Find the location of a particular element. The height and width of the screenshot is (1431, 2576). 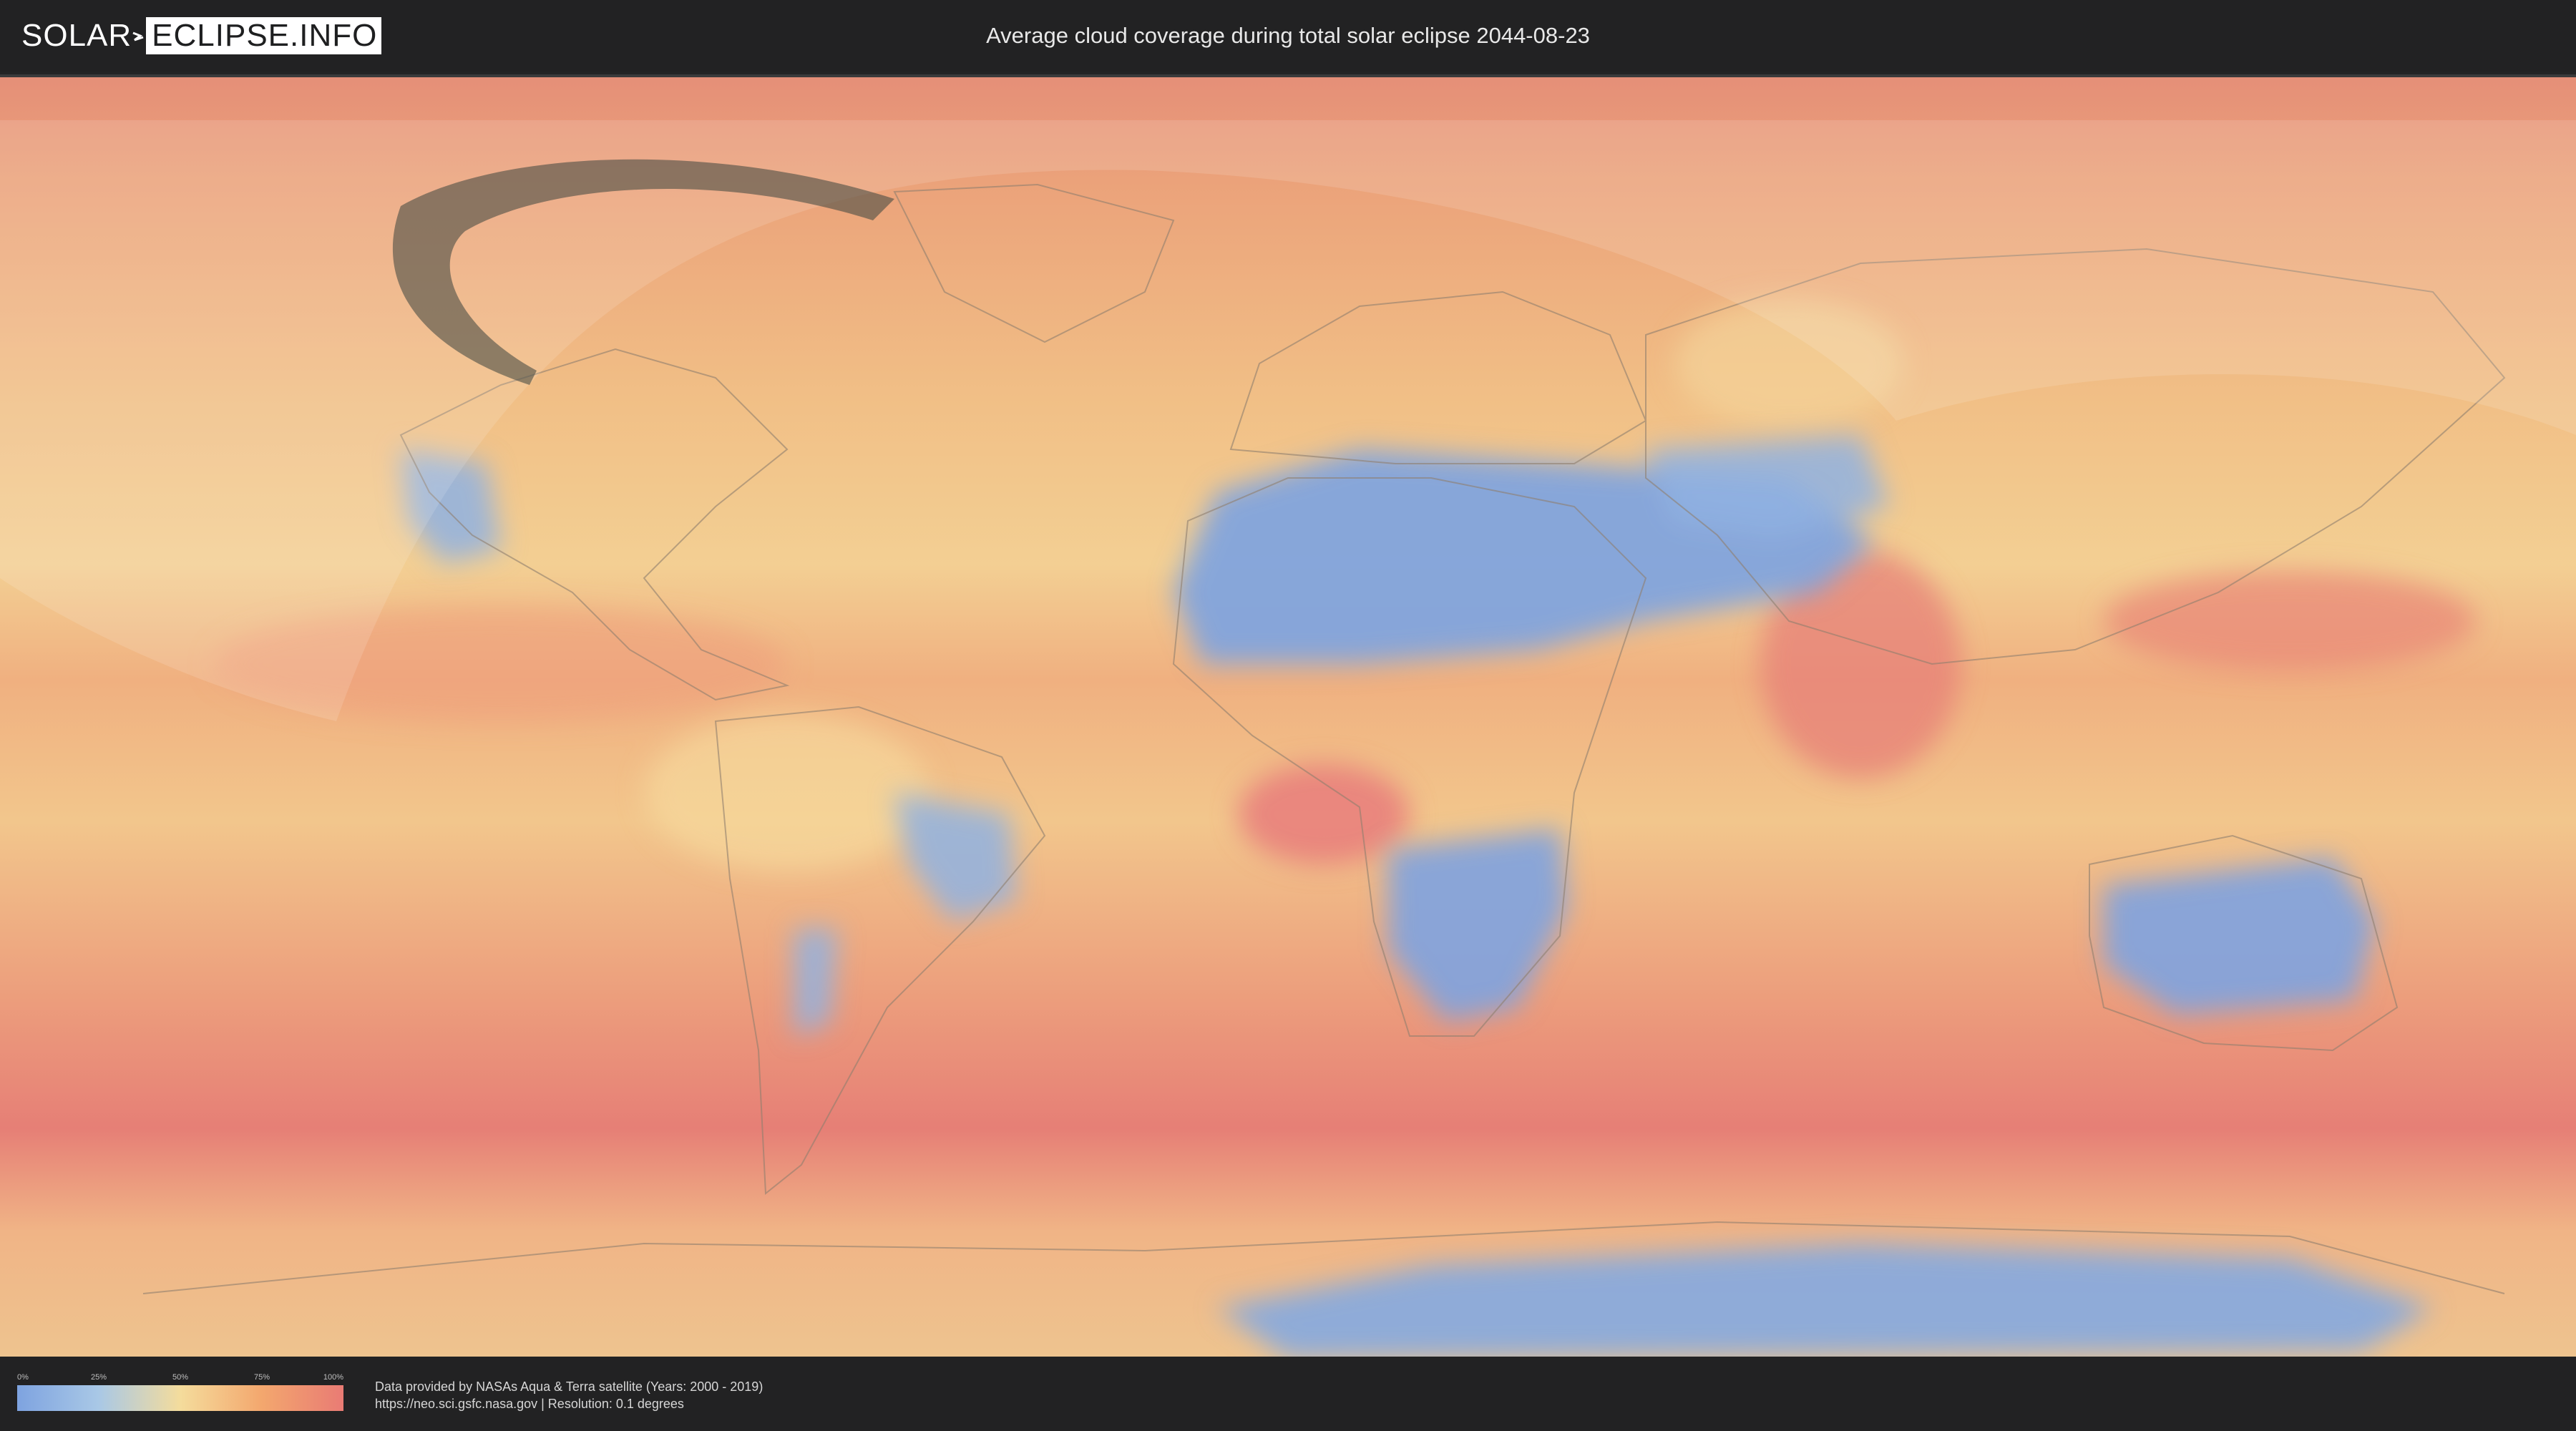

legend-tick-75: 75% is located at coordinates (261, 1377).